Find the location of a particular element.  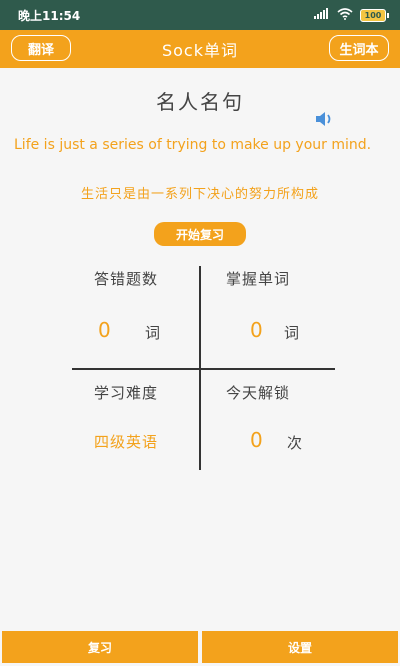

wifi-icon is located at coordinates (345, 15).